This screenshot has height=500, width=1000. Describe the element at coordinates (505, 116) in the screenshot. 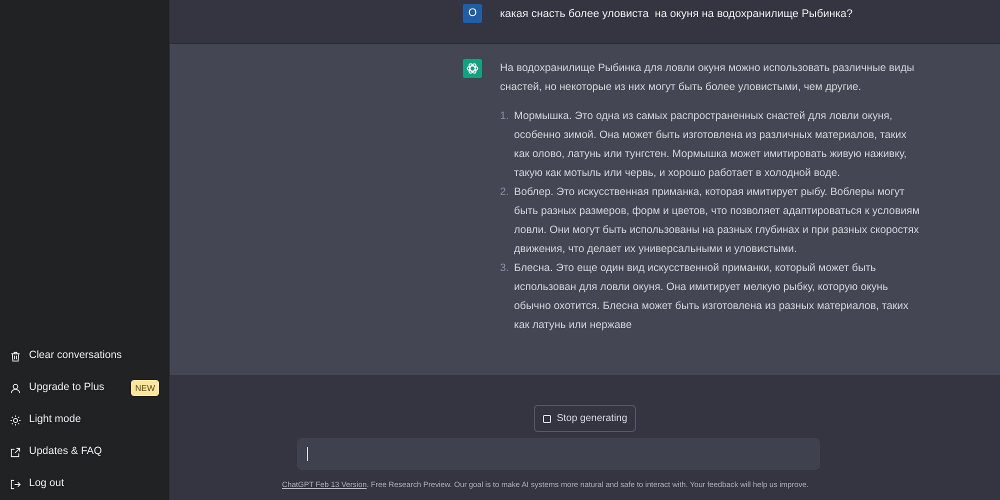

I see `list-number: 1.` at that location.